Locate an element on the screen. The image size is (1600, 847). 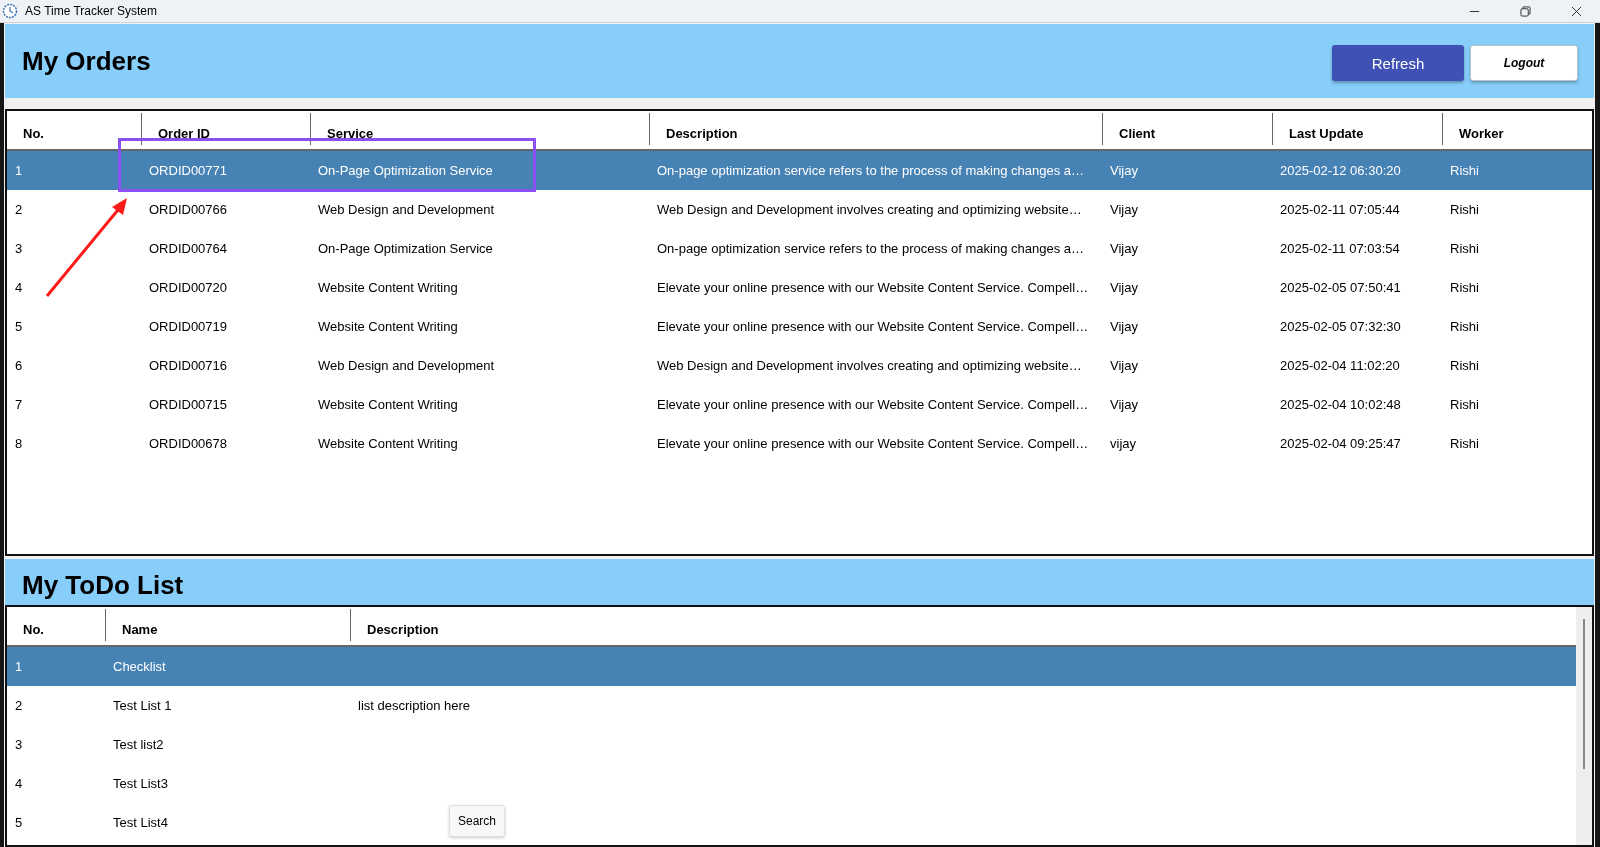
table-cell-text: 2025-02-05 07:32:30 is located at coordinates (1340, 326).